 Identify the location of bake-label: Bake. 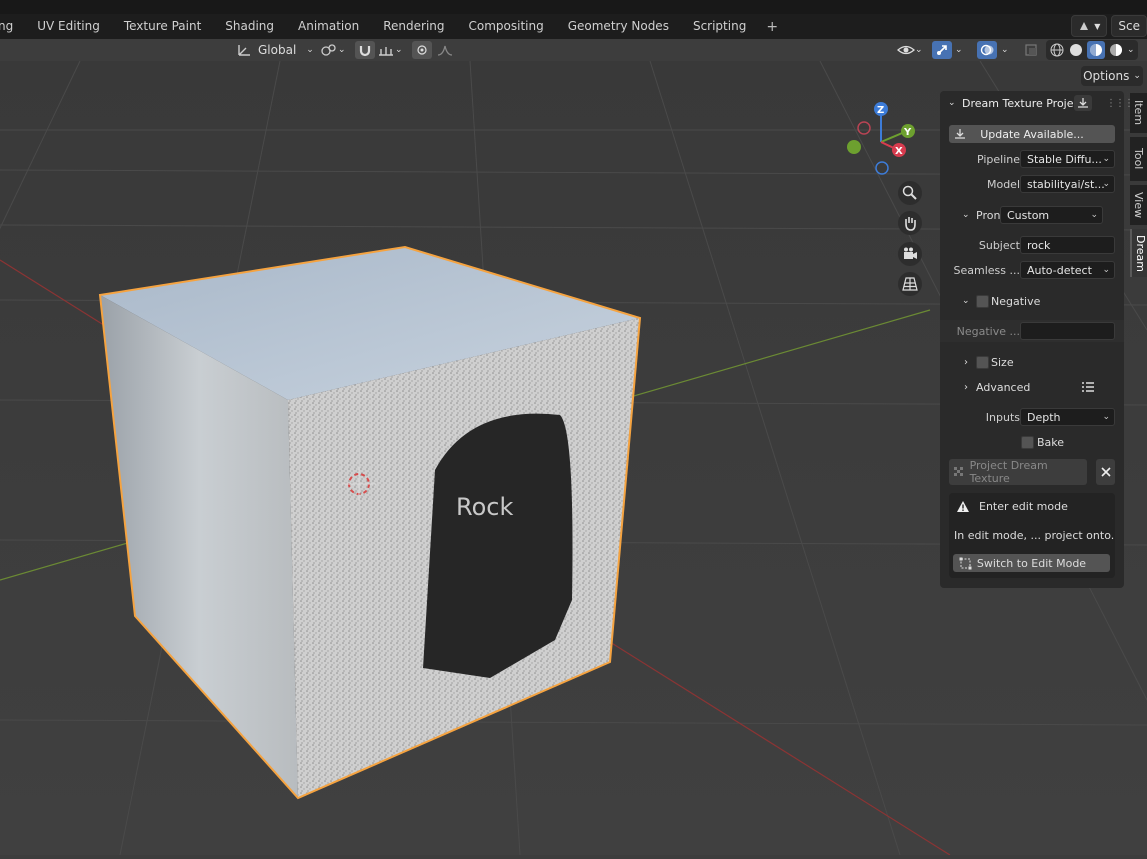
(1051, 442).